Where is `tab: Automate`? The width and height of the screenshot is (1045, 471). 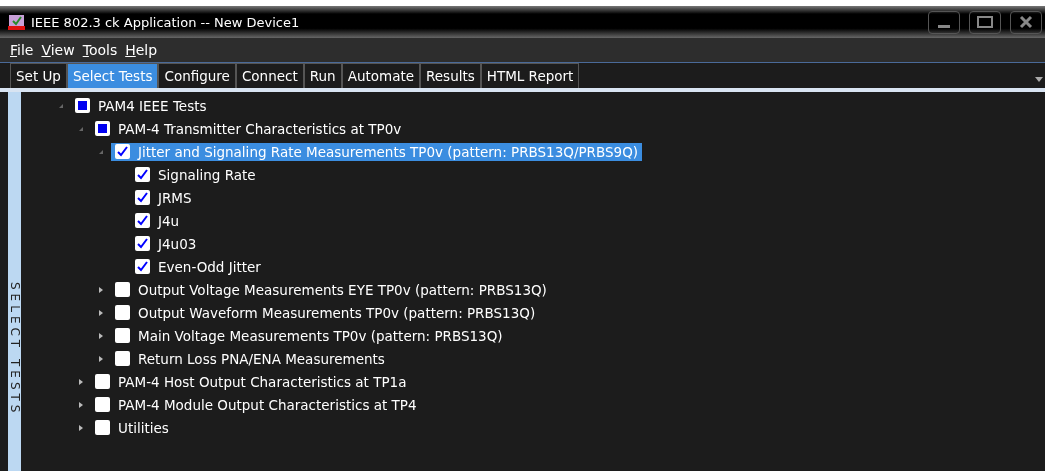
tab: Automate is located at coordinates (380, 75).